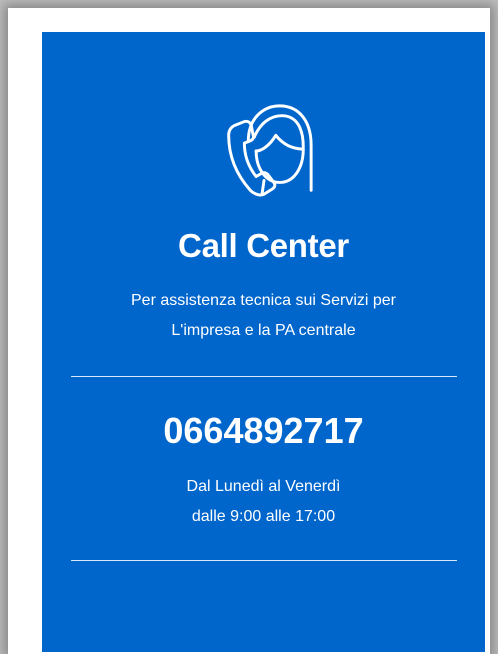 This screenshot has width=498, height=654. I want to click on phone-number: 0664892717, so click(263, 431).